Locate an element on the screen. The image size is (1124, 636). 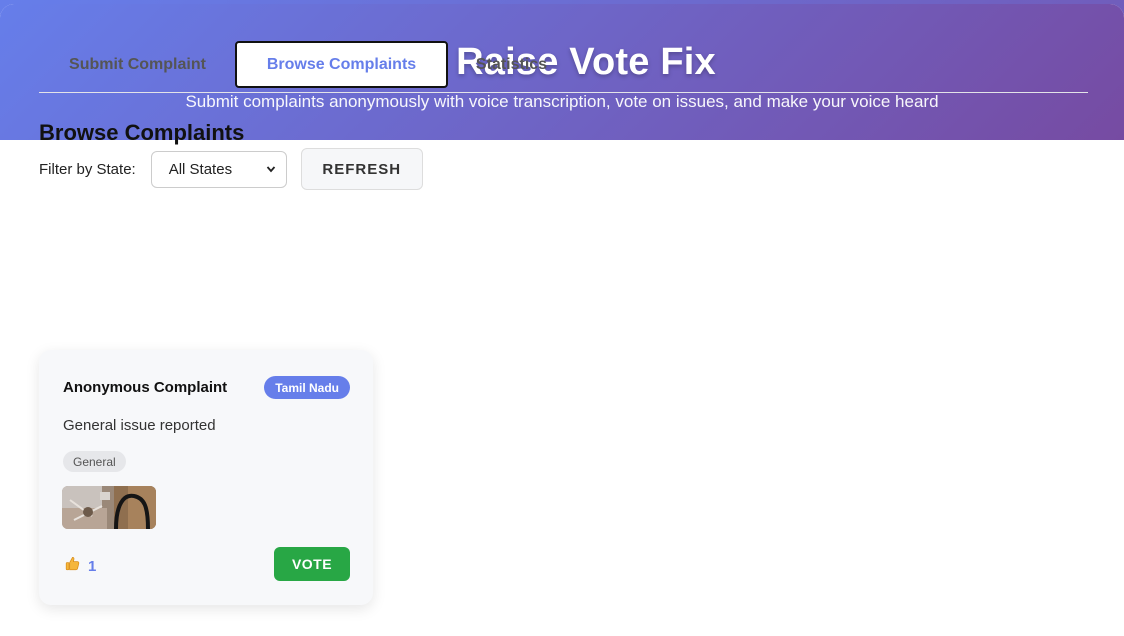
complaint-title: Anonymous Complaint is located at coordinates (145, 387).